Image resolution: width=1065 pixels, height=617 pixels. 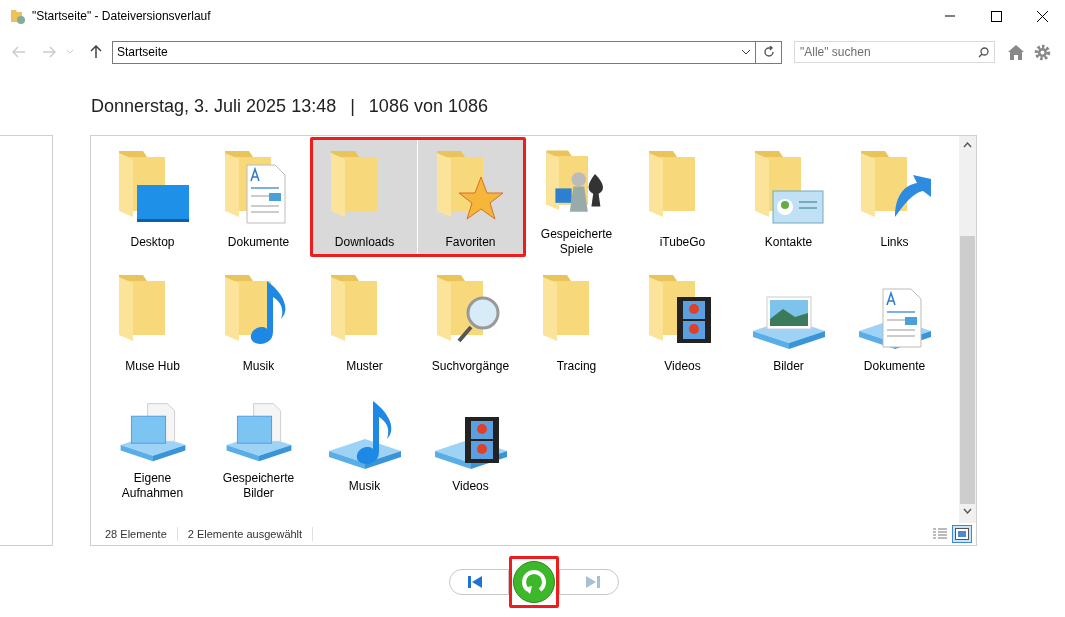 What do you see at coordinates (364, 322) in the screenshot?
I see `folder-item: Muster` at bounding box center [364, 322].